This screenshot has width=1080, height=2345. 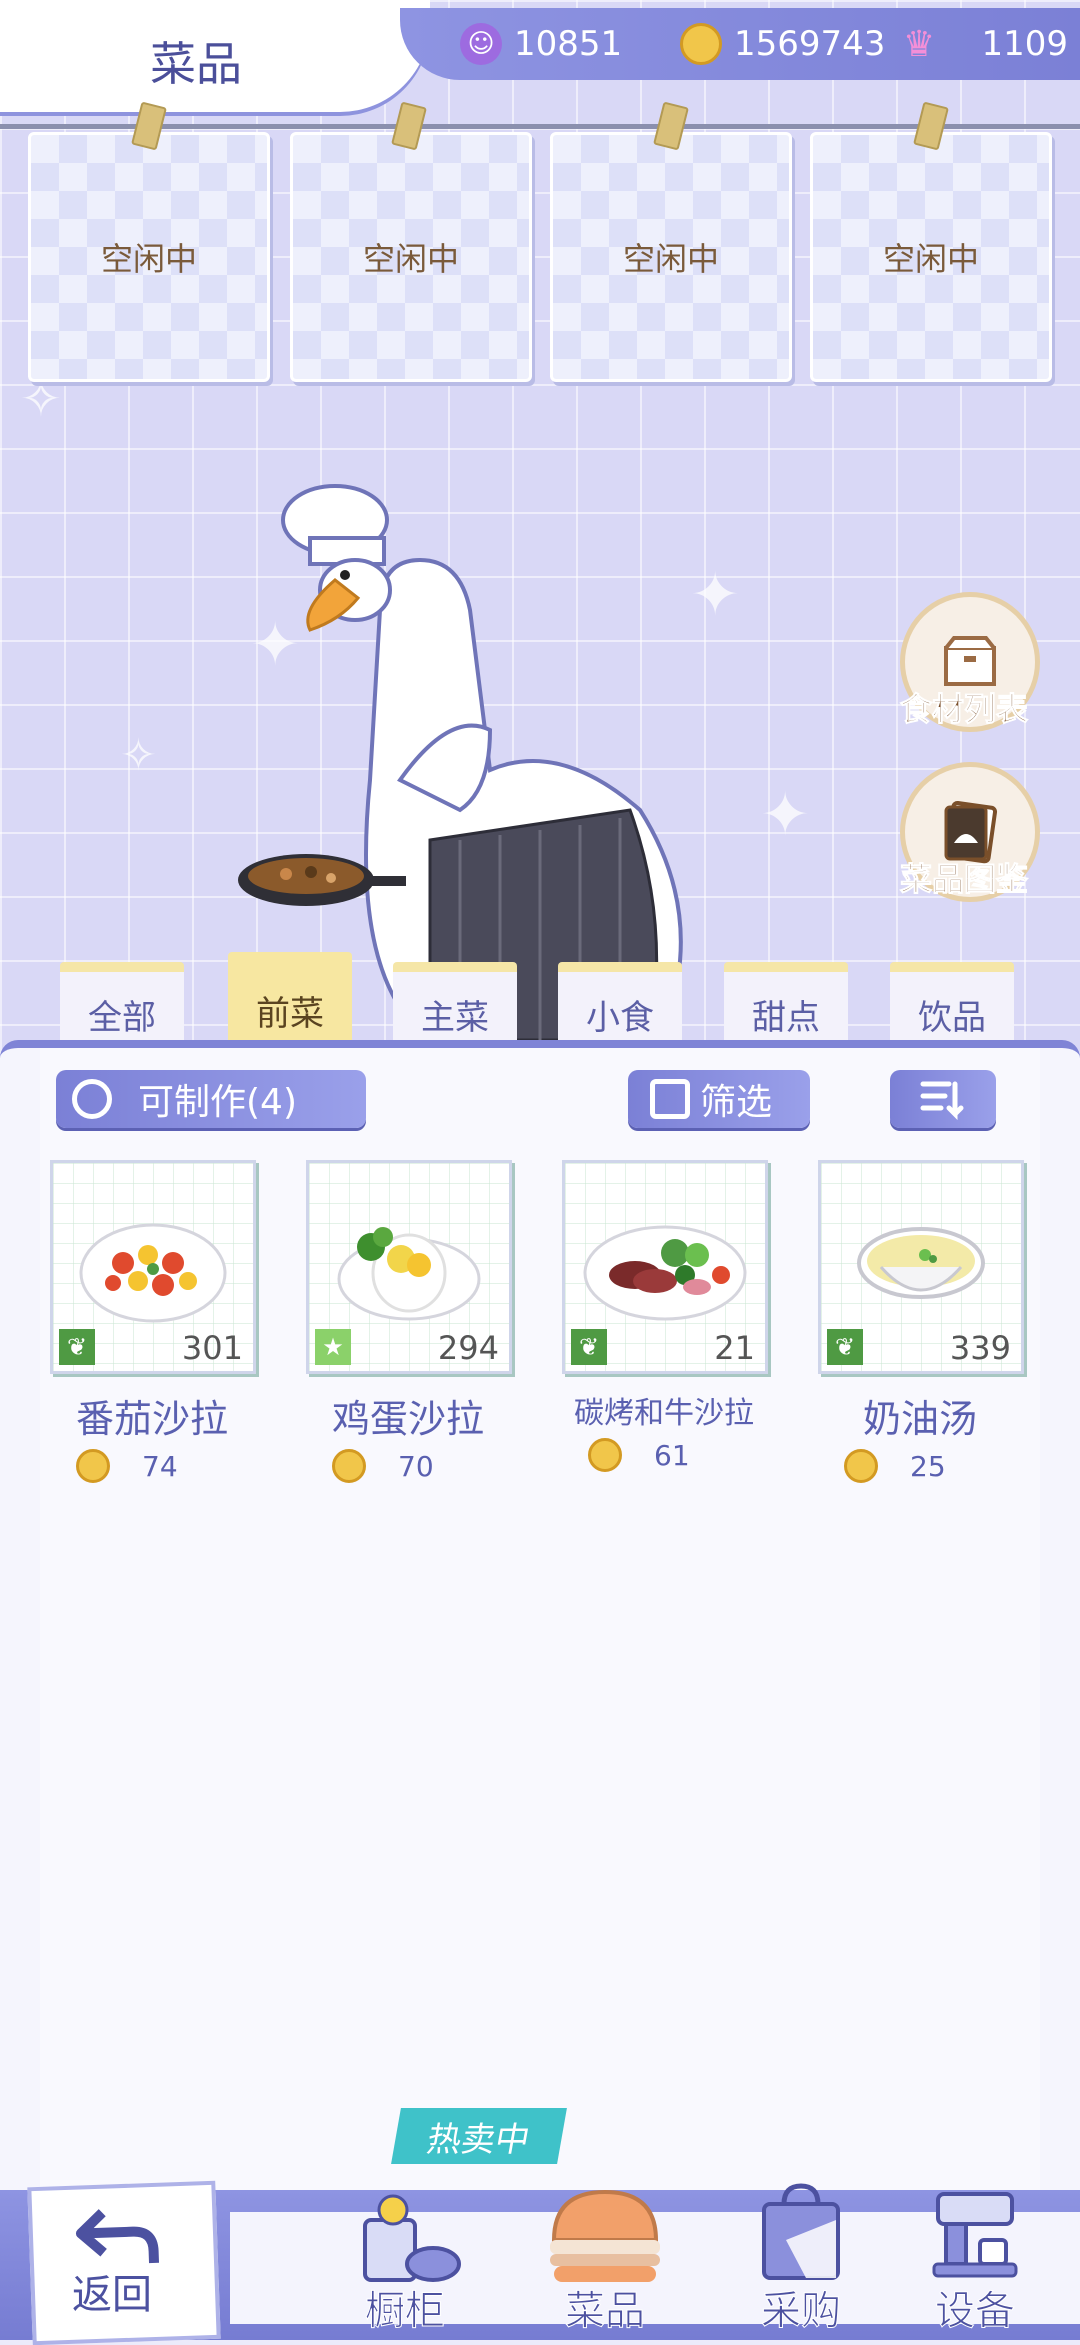 I want to click on coin-amount: 1569743, so click(x=810, y=44).